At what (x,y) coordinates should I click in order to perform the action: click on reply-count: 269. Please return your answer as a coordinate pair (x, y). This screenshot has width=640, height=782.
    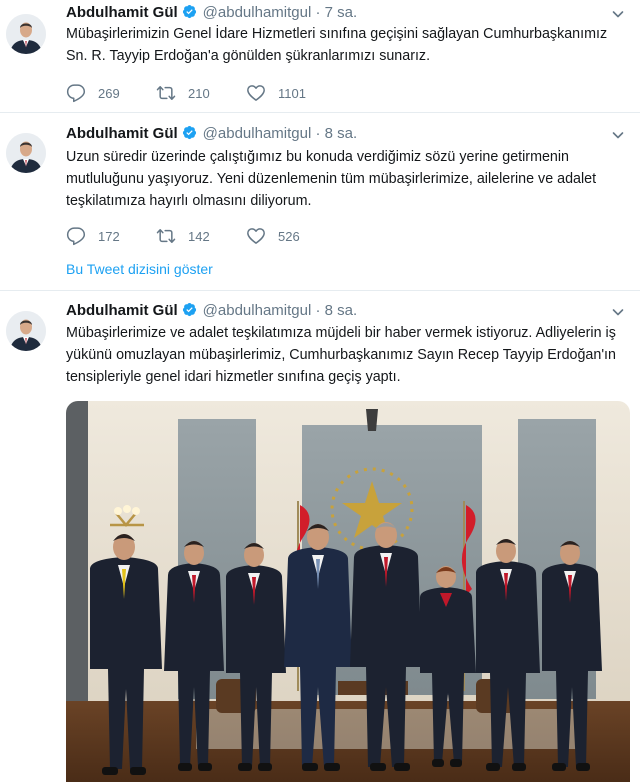
    Looking at the image, I should click on (109, 93).